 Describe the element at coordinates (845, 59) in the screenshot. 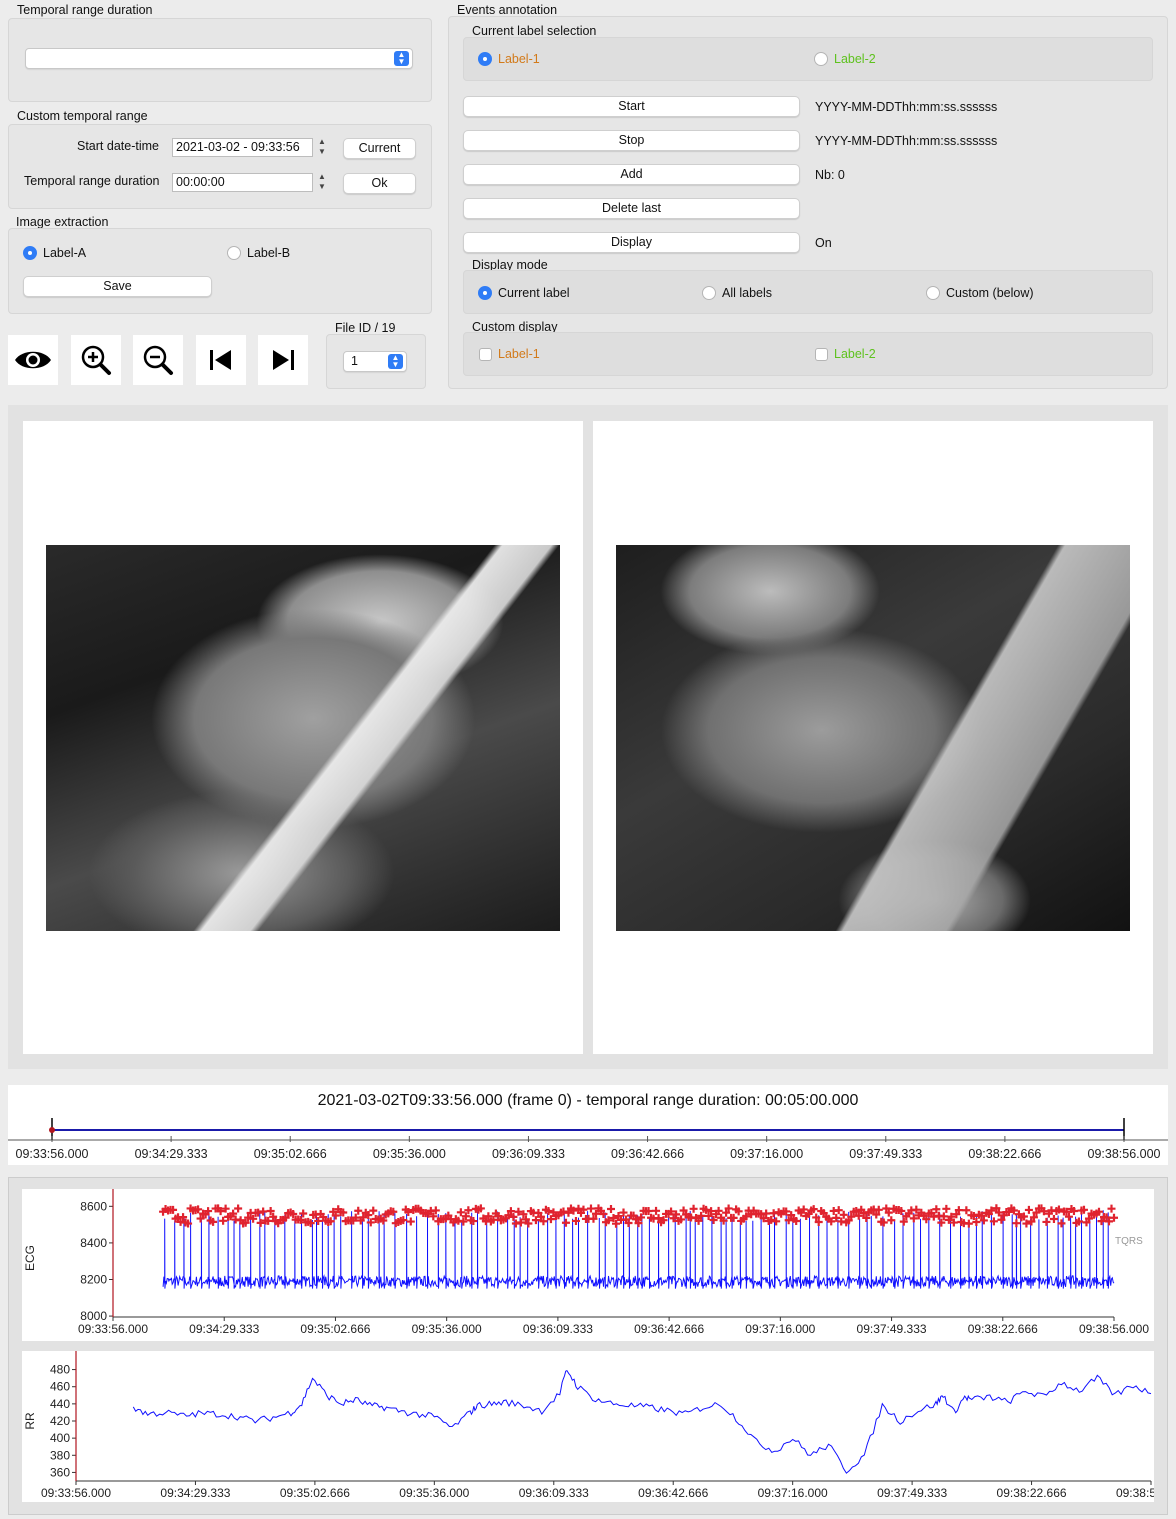

I see `label-2-radio: Label-2` at that location.